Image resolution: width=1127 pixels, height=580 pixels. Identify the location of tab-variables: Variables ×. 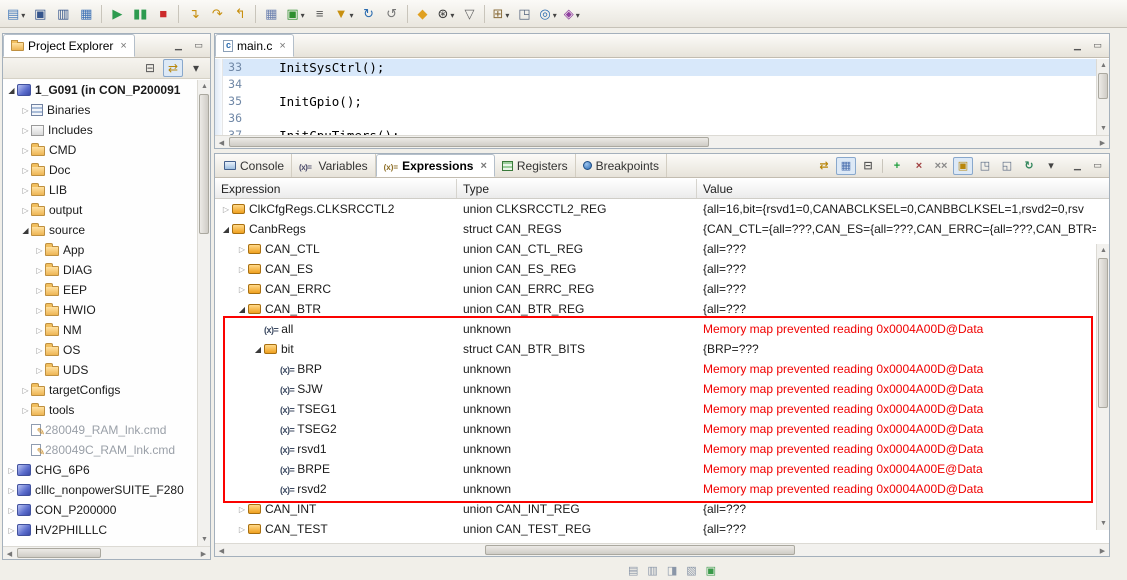
(334, 165).